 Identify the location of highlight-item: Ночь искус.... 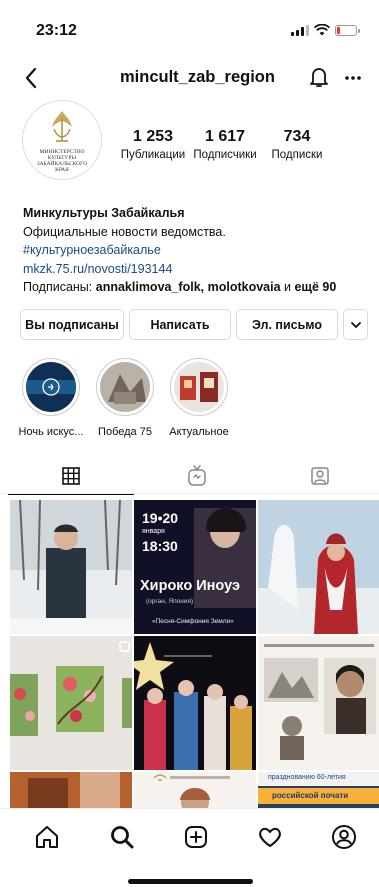
(51, 398).